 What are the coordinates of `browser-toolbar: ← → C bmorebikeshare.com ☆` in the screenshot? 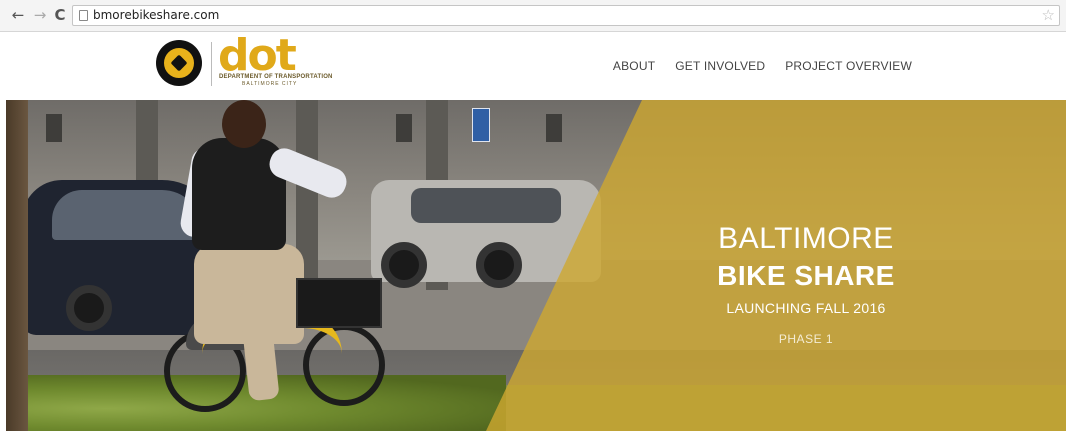 It's located at (533, 16).